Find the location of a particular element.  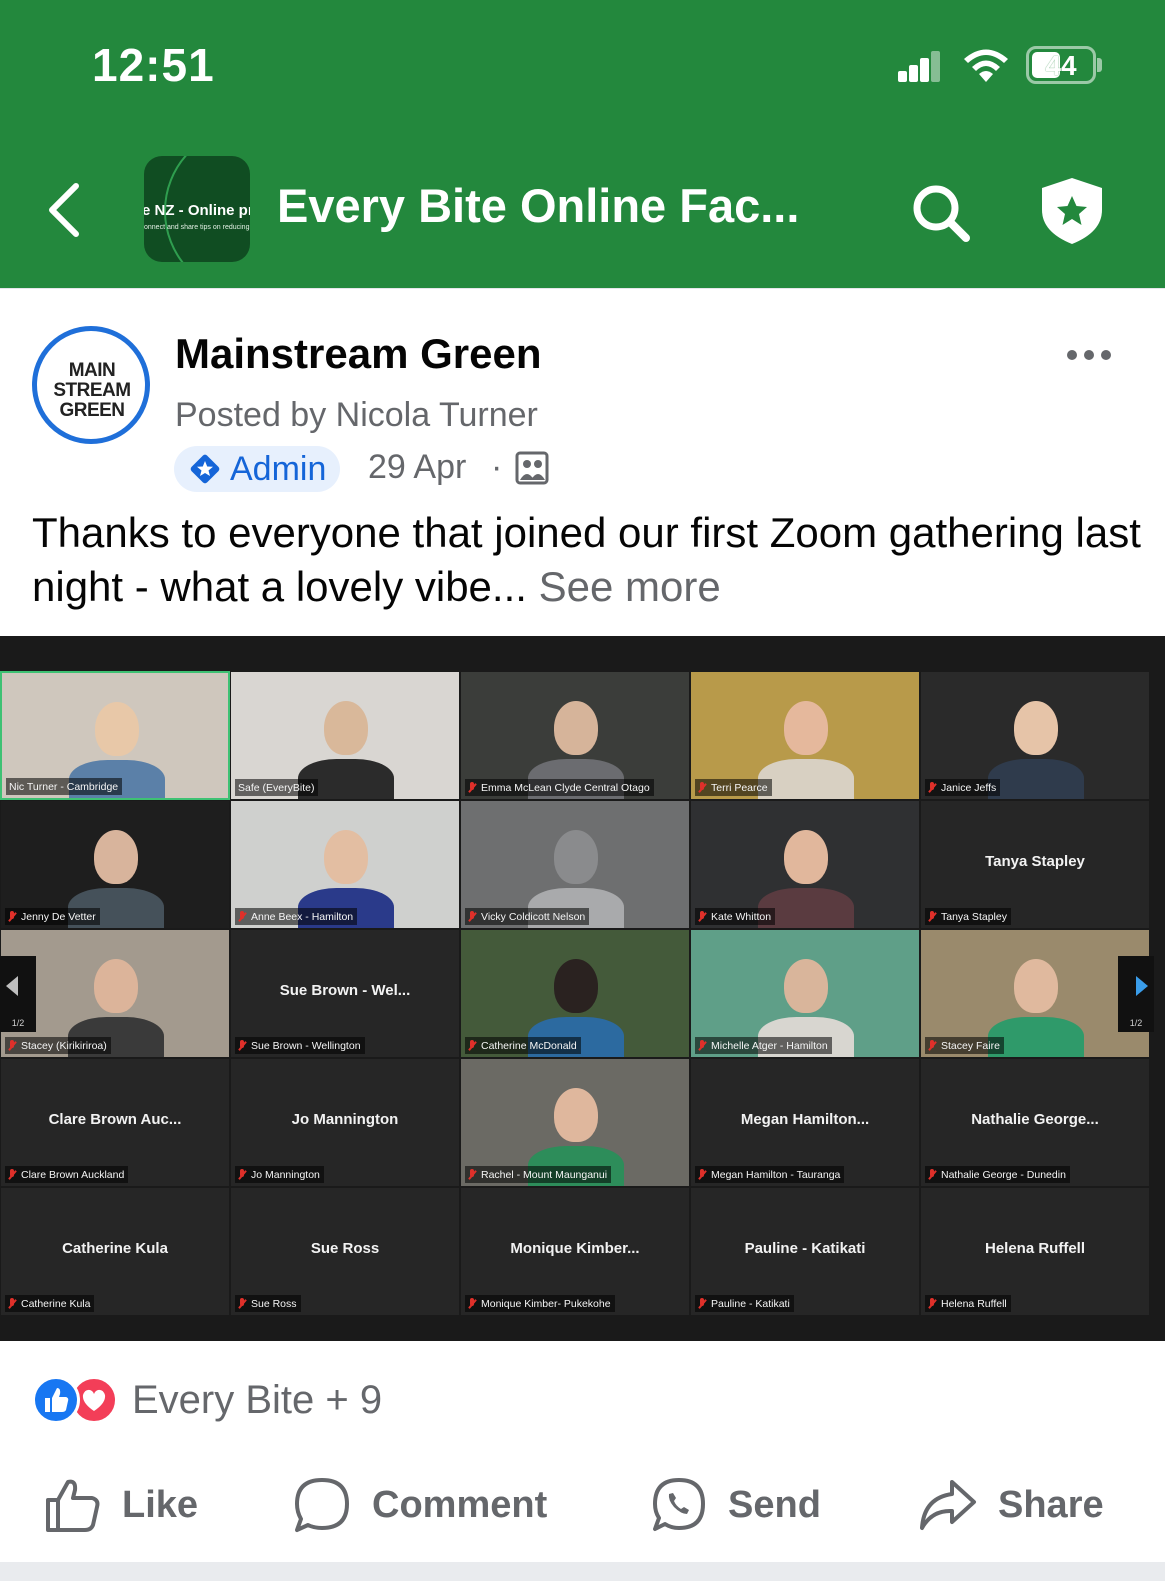

page-indicator-left: 1/2 is located at coordinates (18, 1023).